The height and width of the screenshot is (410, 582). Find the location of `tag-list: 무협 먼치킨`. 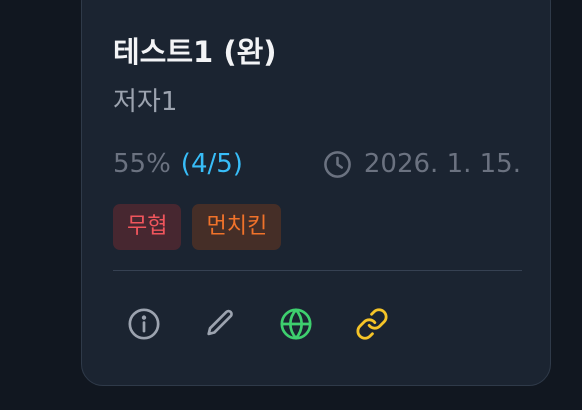

tag-list: 무협 먼치킨 is located at coordinates (197, 227).